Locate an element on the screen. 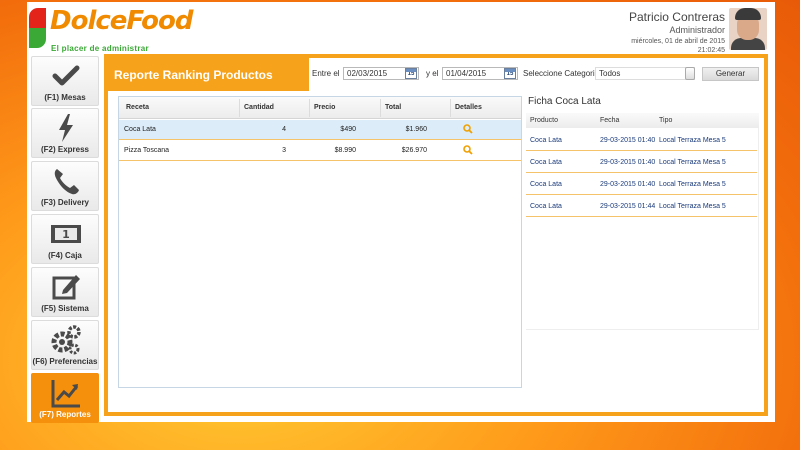 Image resolution: width=800 pixels, height=450 pixels. sidebar-item-preferencias: (F6) Preferencias is located at coordinates (65, 345).